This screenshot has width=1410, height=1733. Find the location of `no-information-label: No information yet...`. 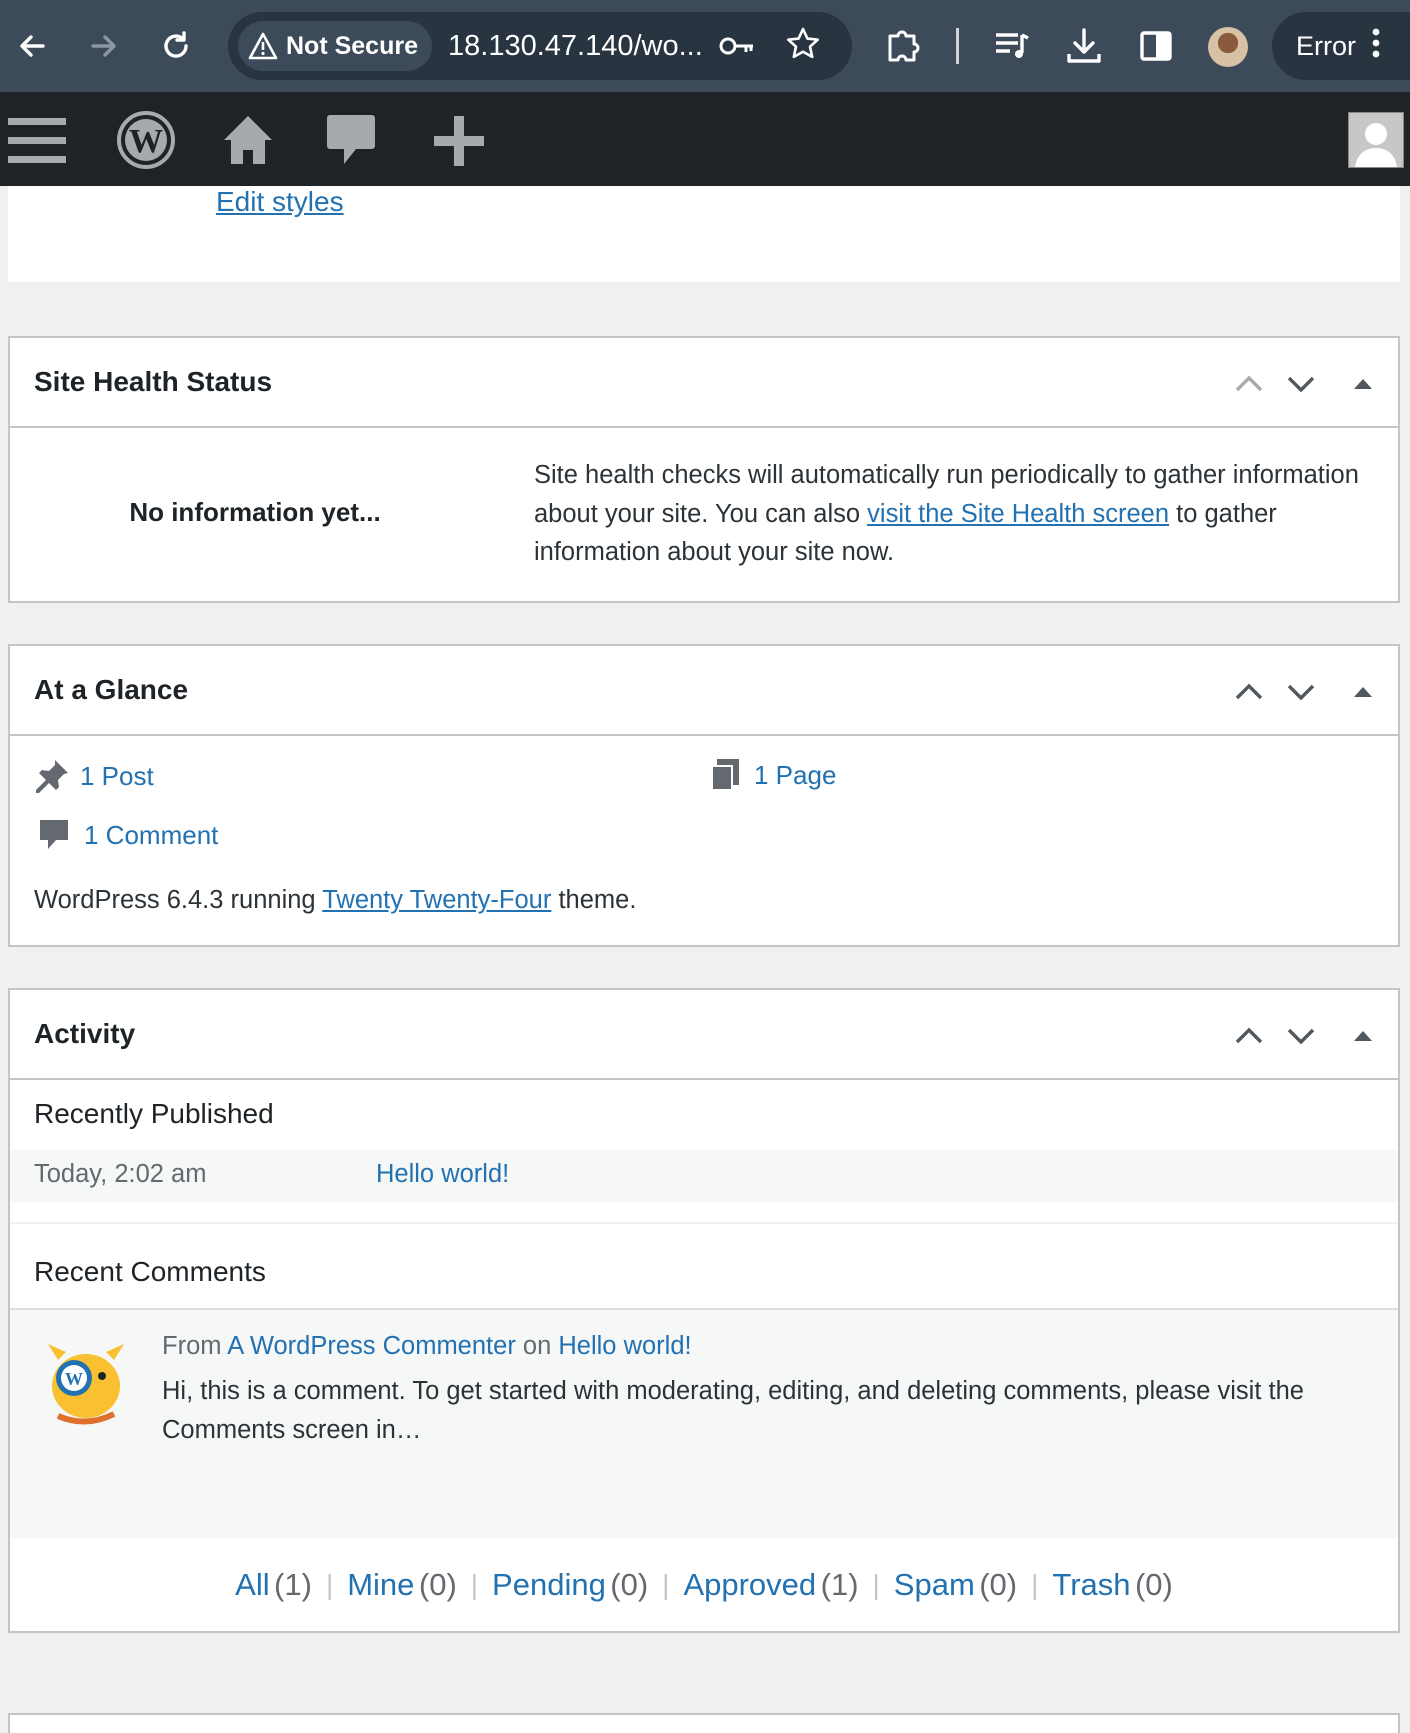

no-information-label: No information yet... is located at coordinates (255, 512).